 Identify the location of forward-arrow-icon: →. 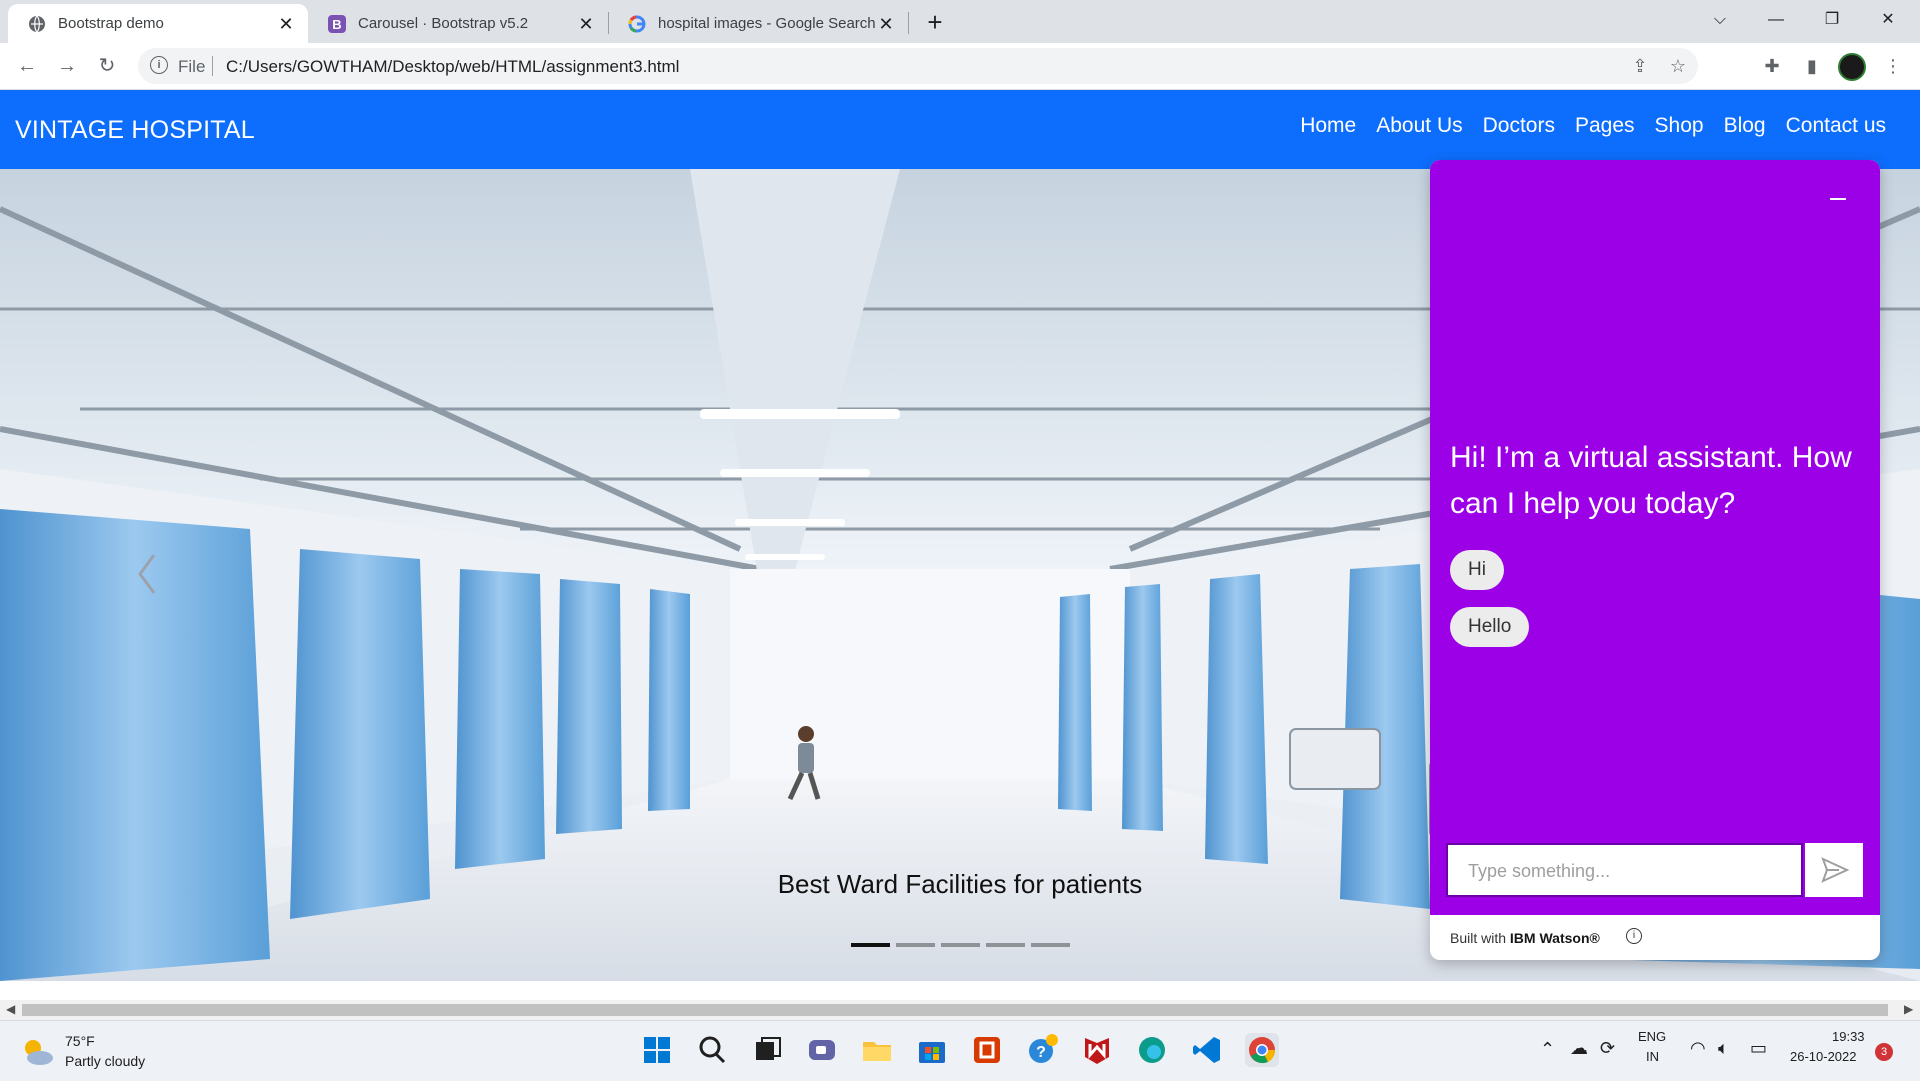
(67, 66).